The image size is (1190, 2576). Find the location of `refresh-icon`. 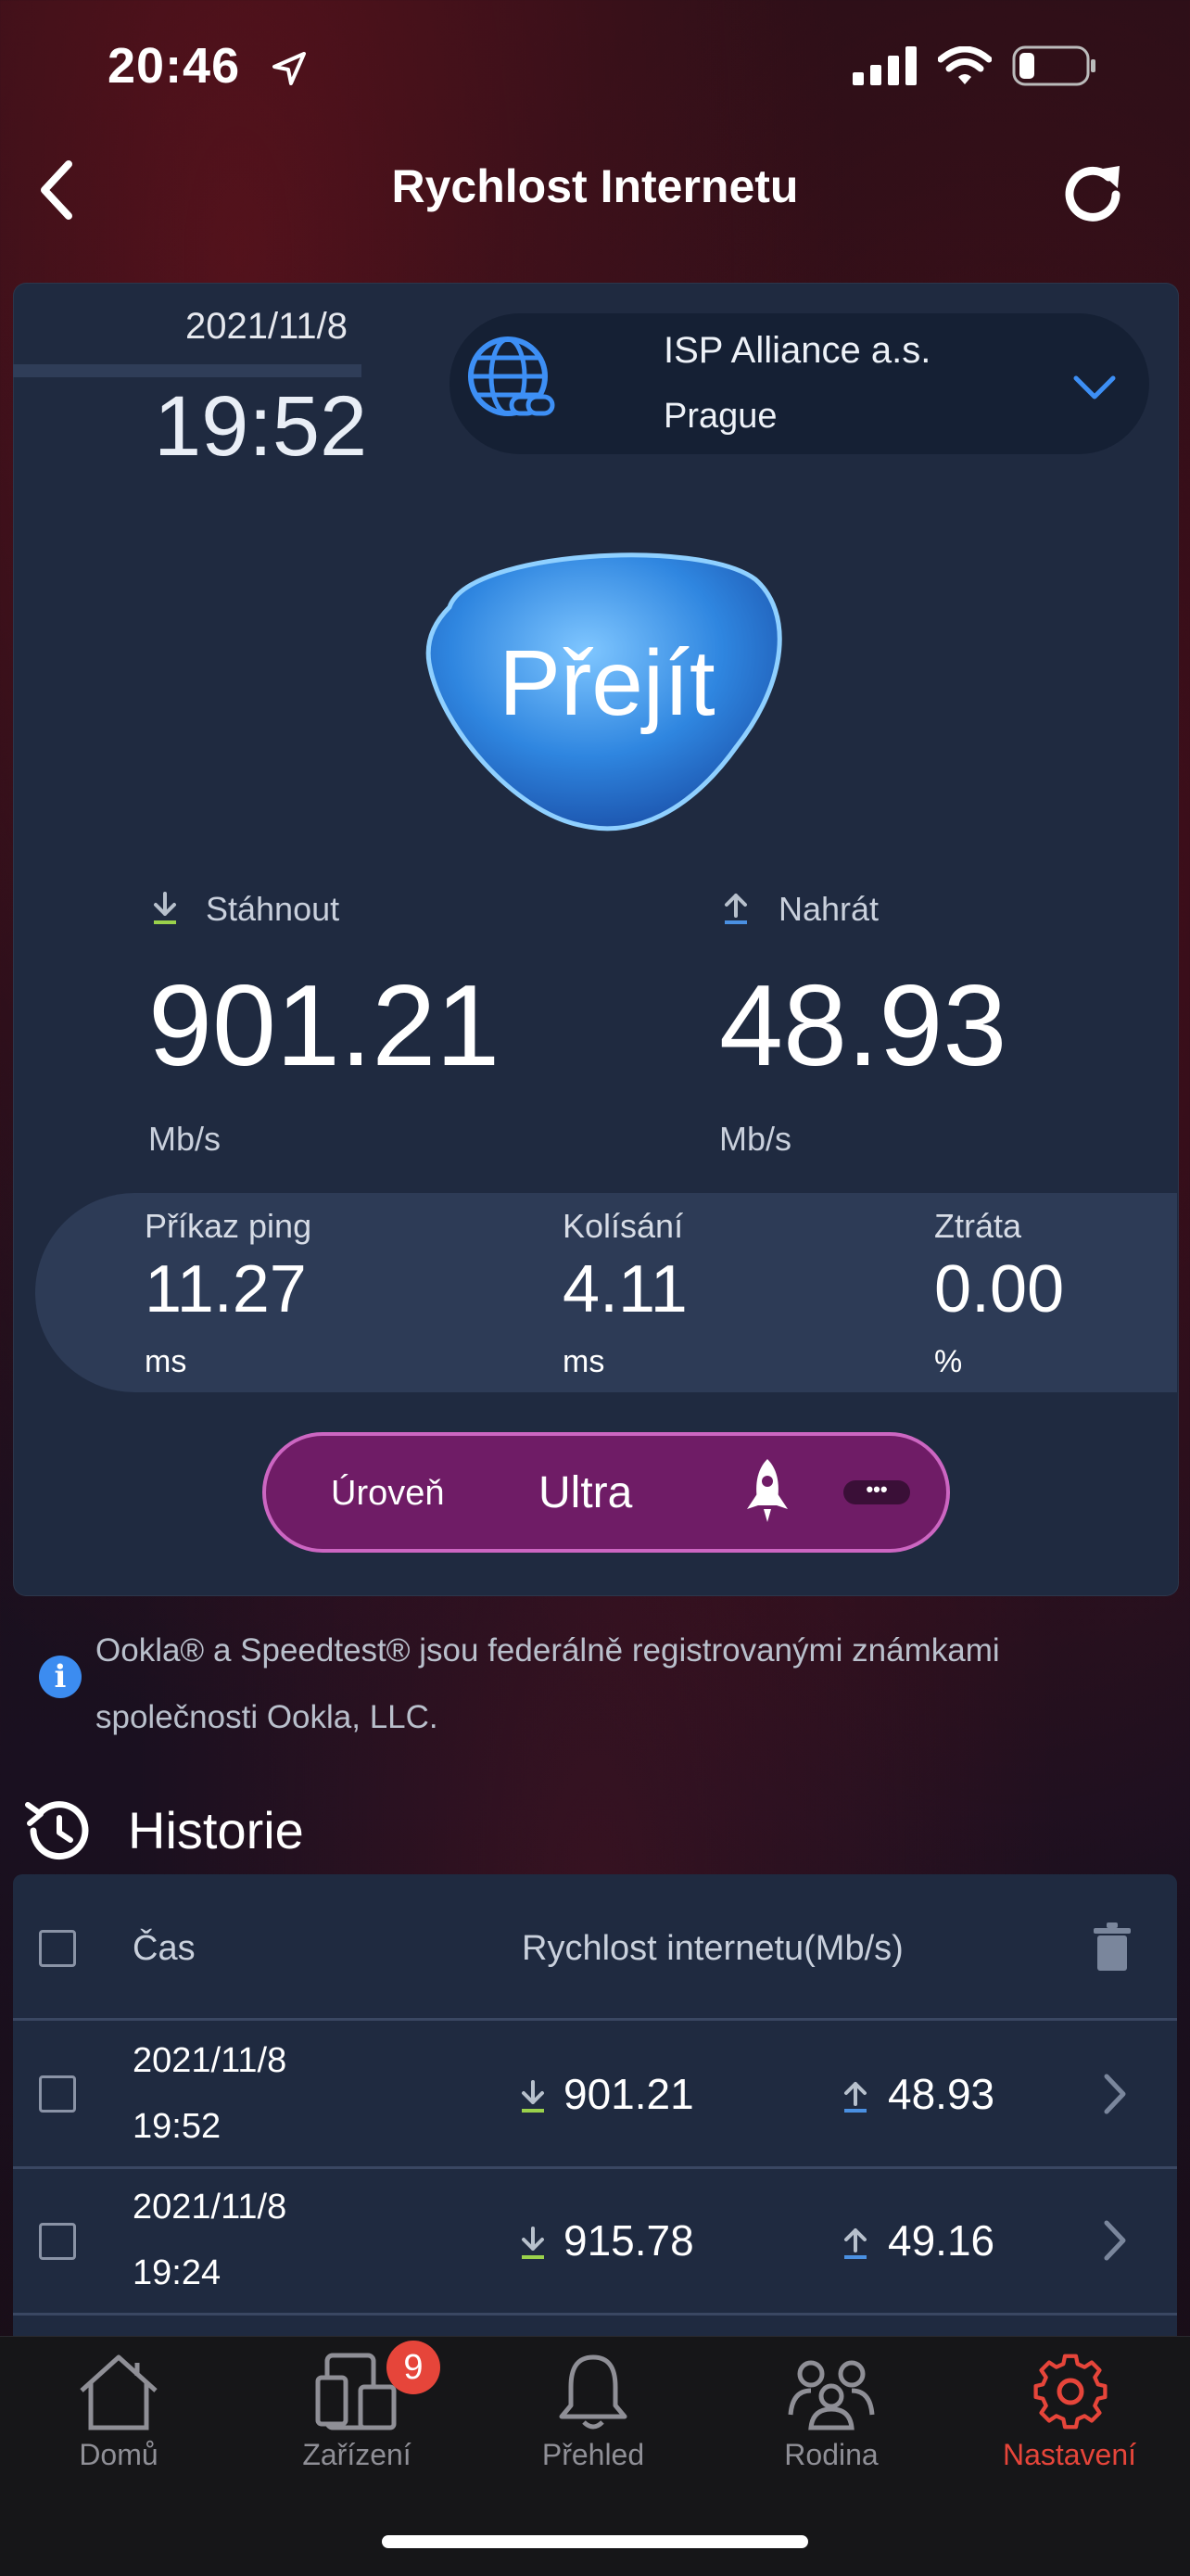

refresh-icon is located at coordinates (1092, 194).